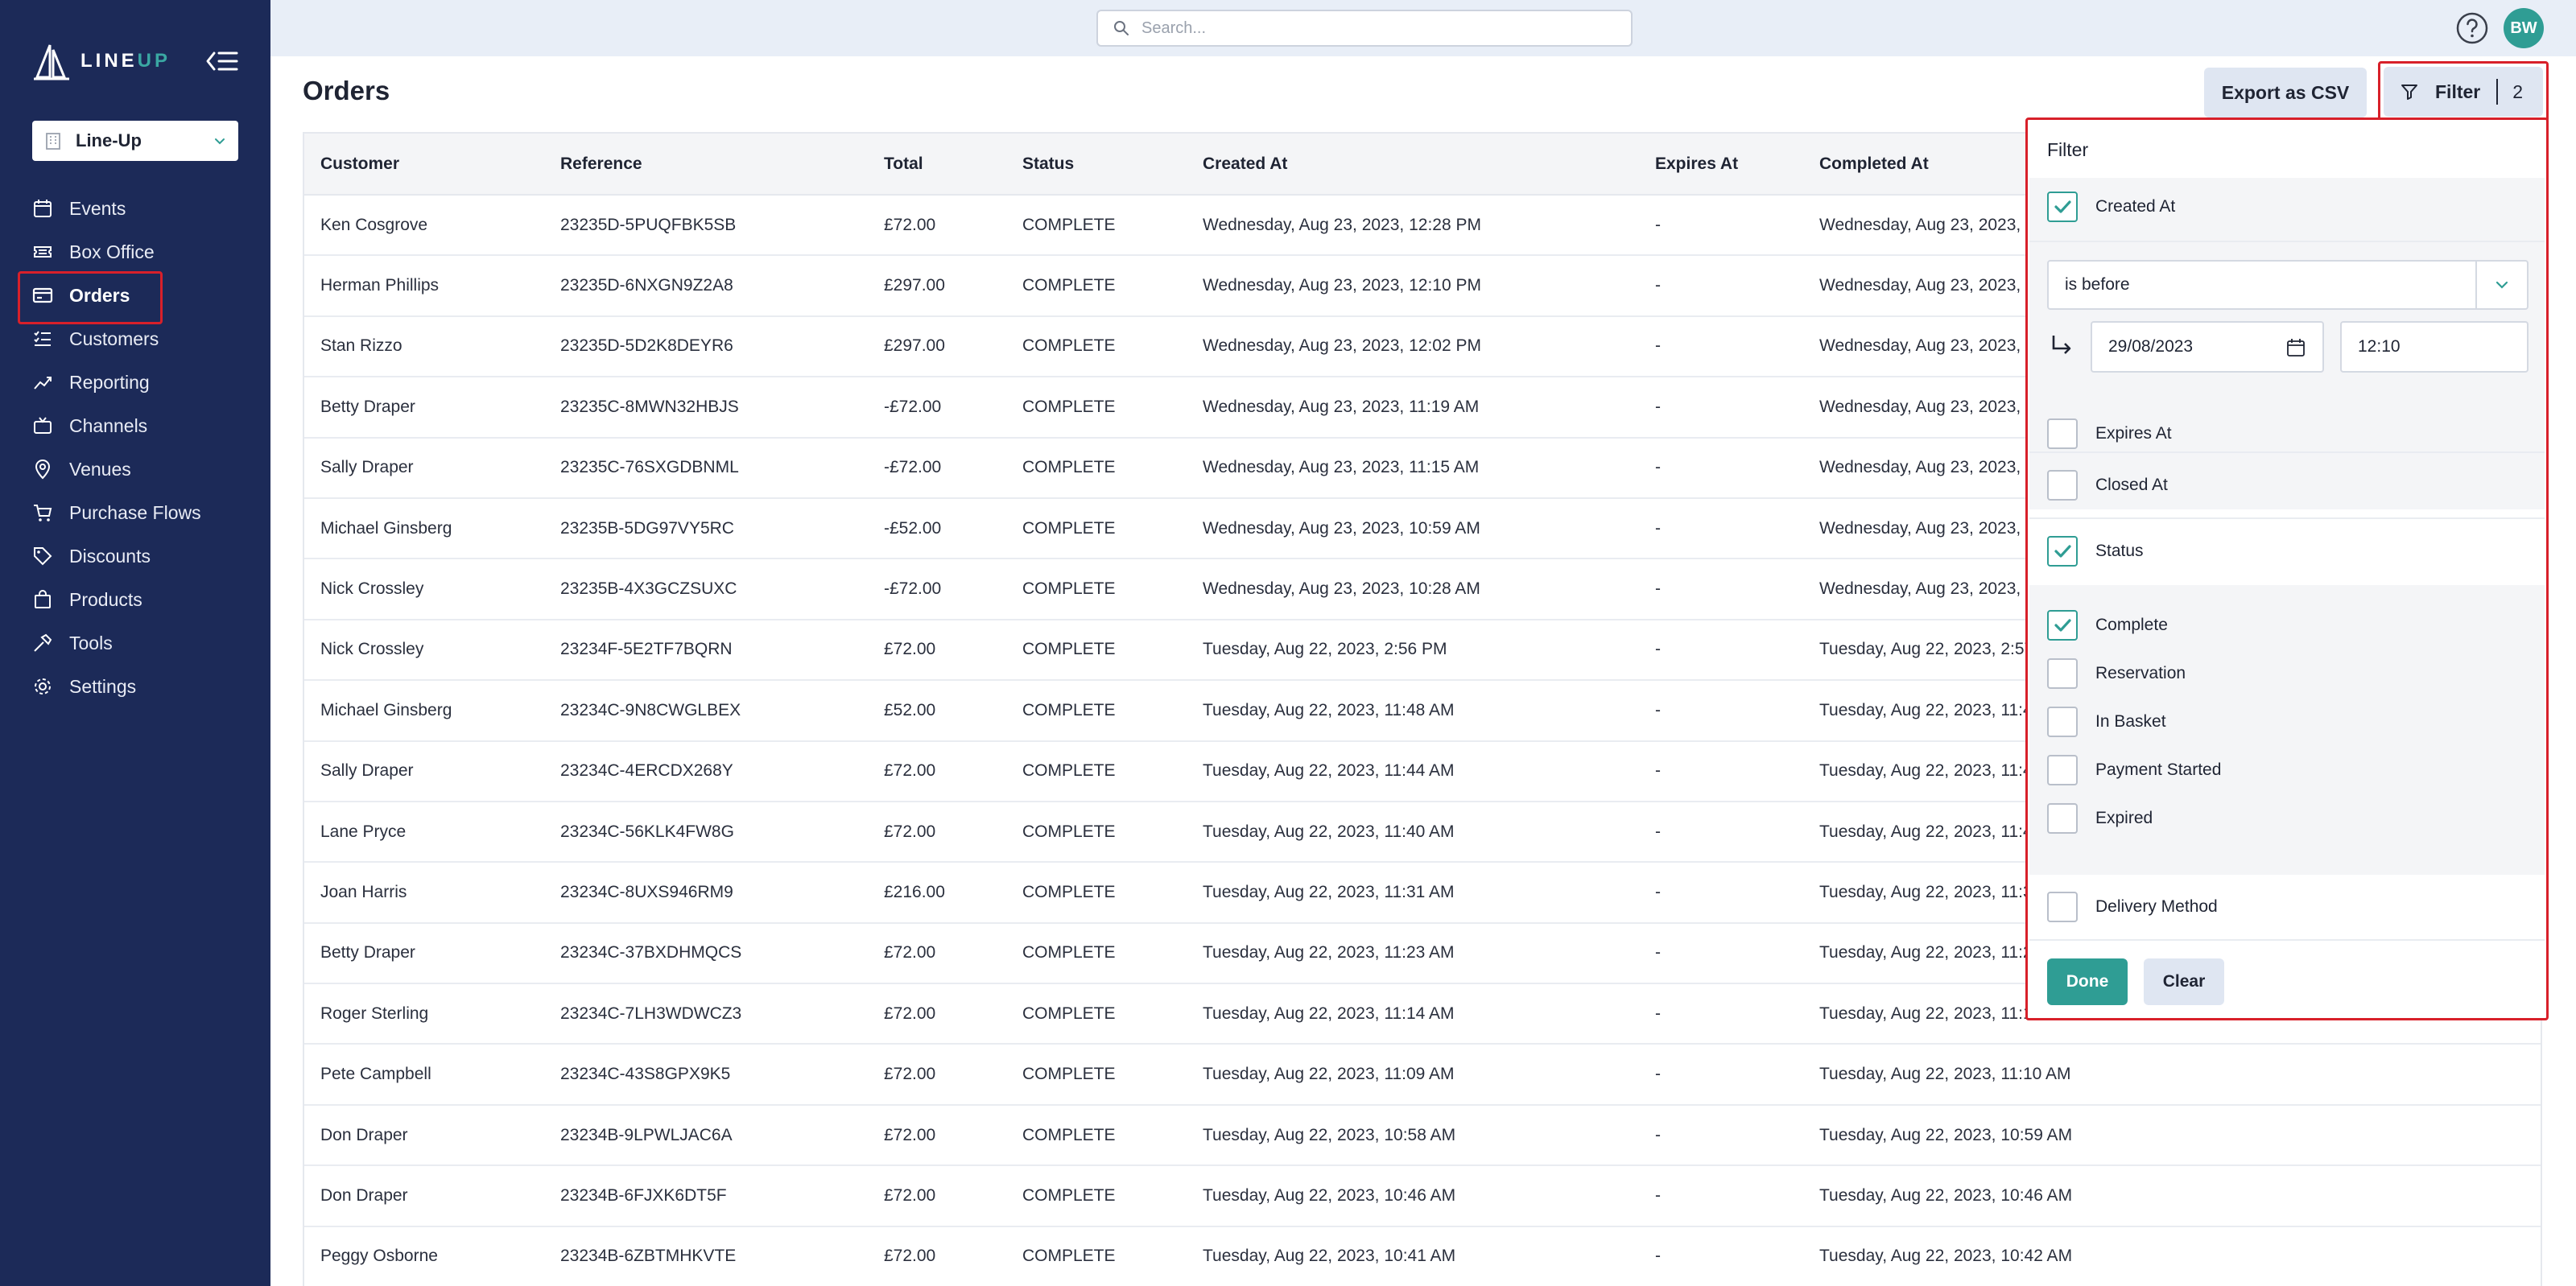 Image resolution: width=2576 pixels, height=1286 pixels. What do you see at coordinates (99, 295) in the screenshot?
I see `sidebar-item-label: Orders` at bounding box center [99, 295].